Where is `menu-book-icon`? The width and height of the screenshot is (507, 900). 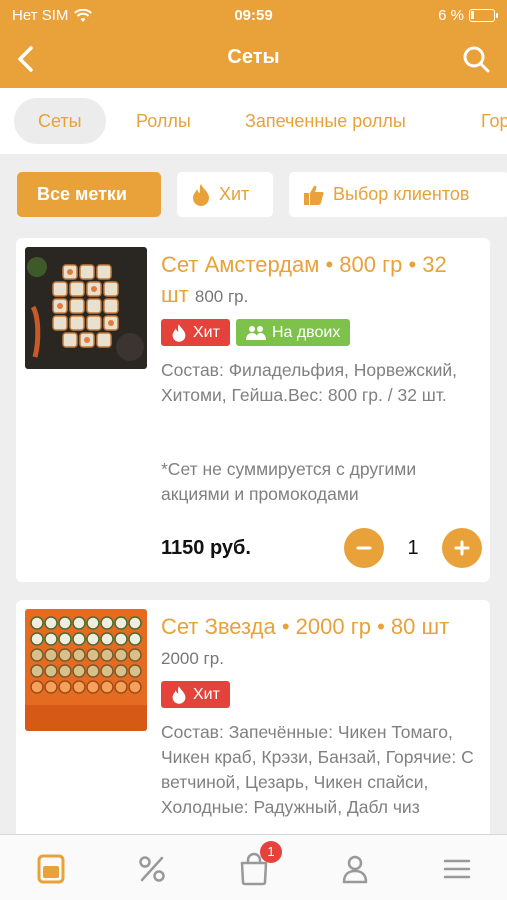
menu-book-icon is located at coordinates (51, 869).